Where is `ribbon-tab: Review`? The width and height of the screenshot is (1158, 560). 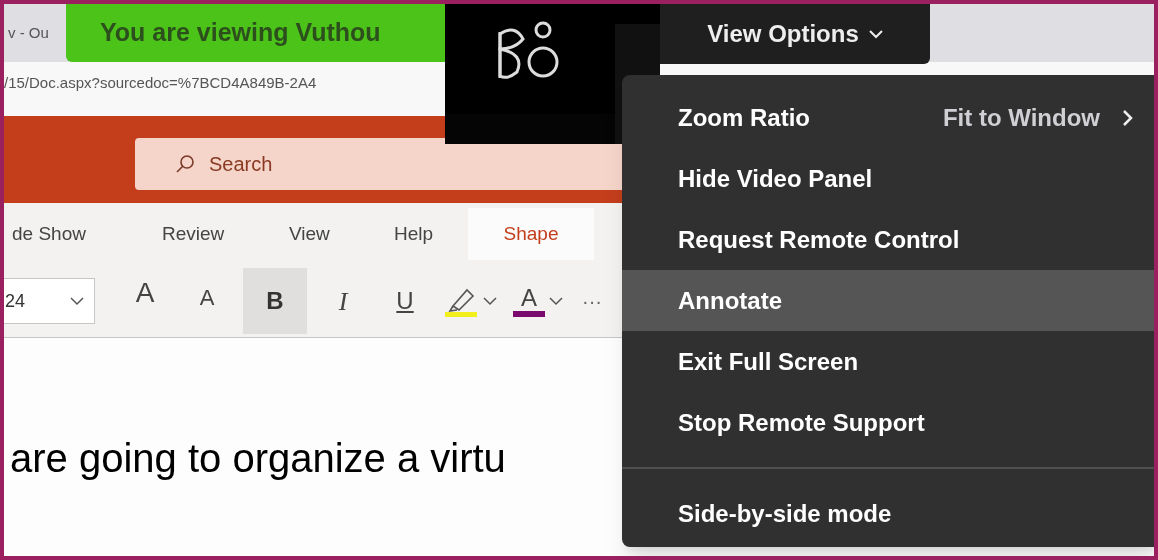
ribbon-tab: Review is located at coordinates (193, 234).